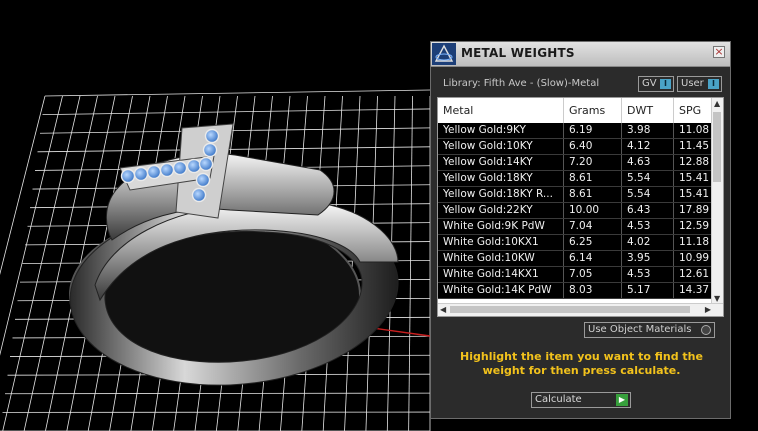 The image size is (758, 431). I want to click on scroll-down-icon: ▼, so click(717, 298).